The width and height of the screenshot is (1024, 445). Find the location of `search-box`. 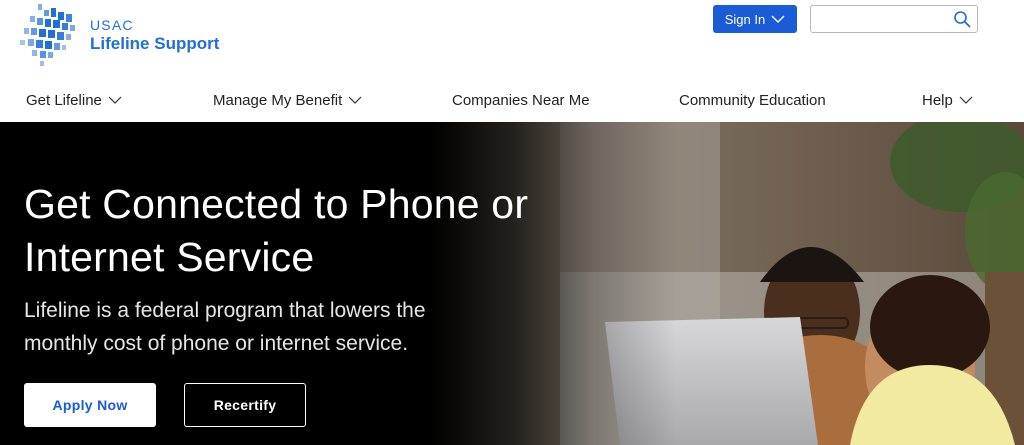

search-box is located at coordinates (894, 19).